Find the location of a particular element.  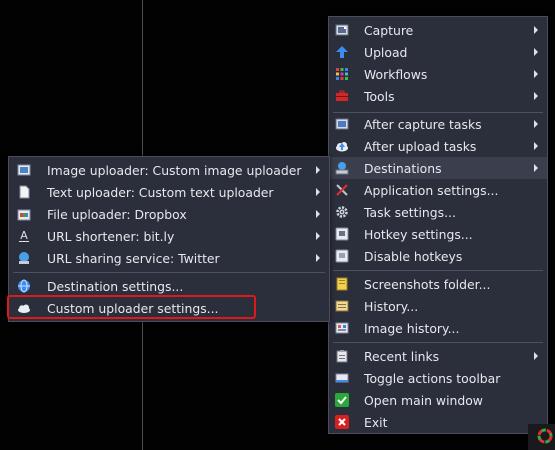

menu-item-disable-hotkeys: Disable hotkeys is located at coordinates (438, 256).